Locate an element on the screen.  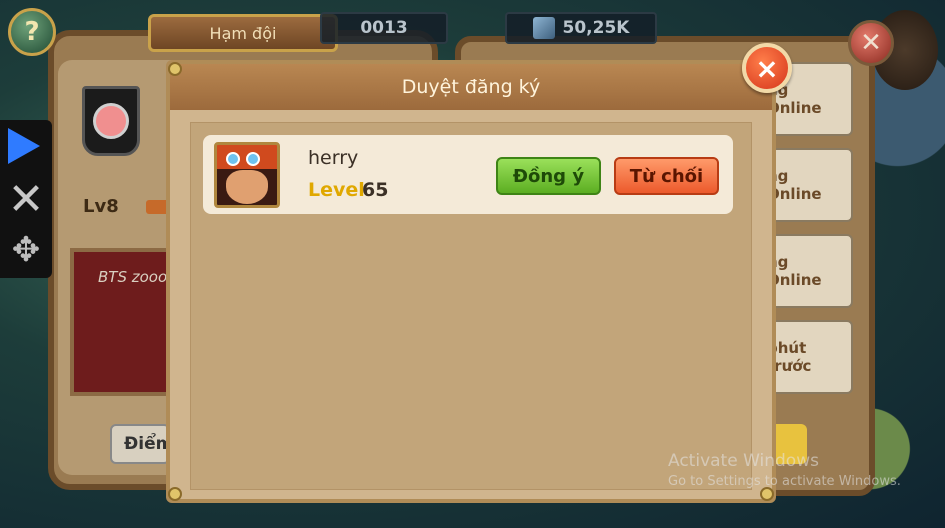
move-icon: ✥ is located at coordinates (26, 250).